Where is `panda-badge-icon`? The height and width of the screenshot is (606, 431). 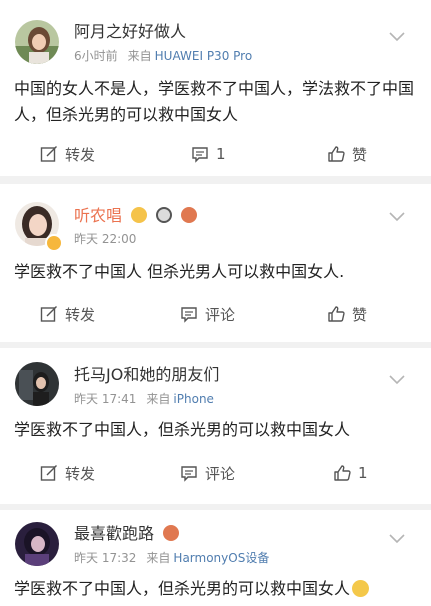
panda-badge-icon is located at coordinates (164, 215).